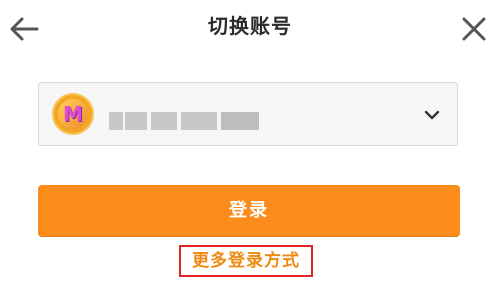 The height and width of the screenshot is (295, 500). I want to click on avatar-letter: M, so click(73, 114).